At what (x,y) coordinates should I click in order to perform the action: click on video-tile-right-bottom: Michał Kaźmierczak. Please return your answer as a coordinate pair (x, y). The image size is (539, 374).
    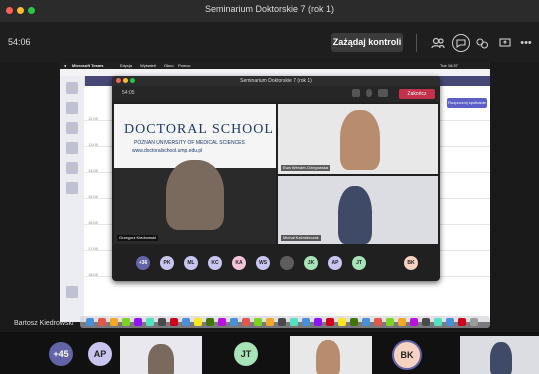
    Looking at the image, I should click on (358, 210).